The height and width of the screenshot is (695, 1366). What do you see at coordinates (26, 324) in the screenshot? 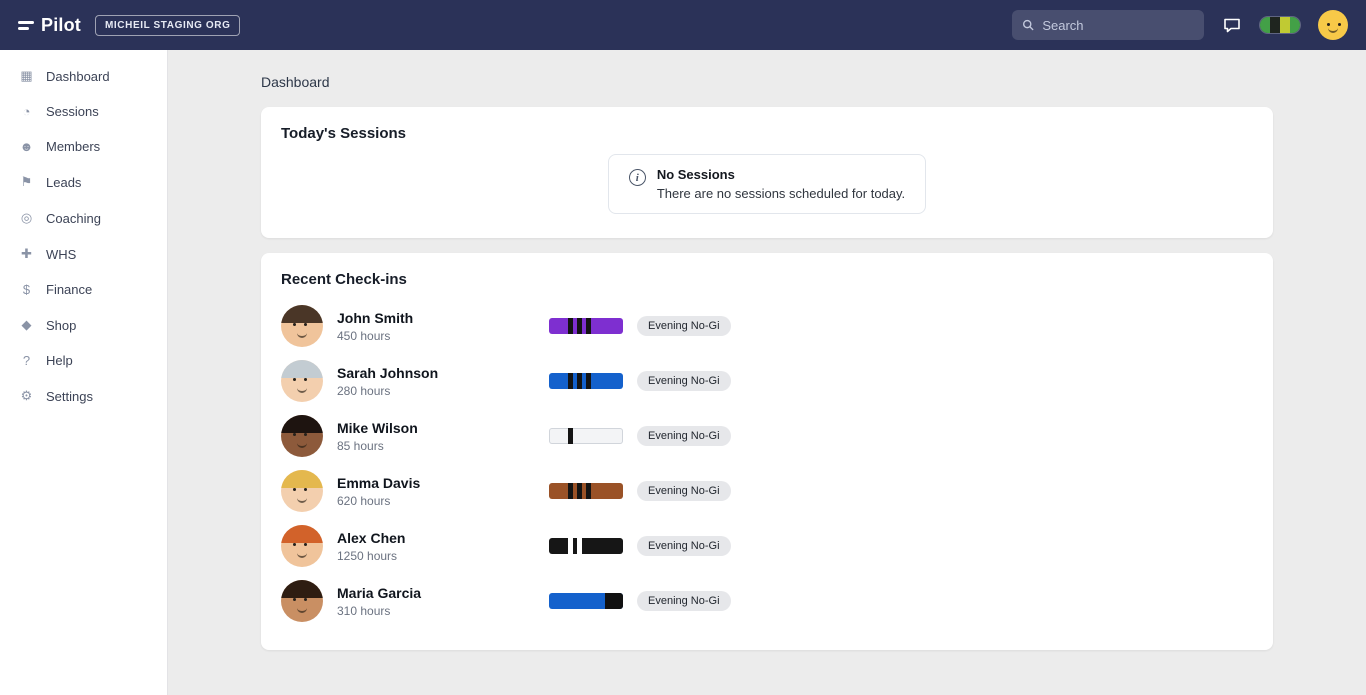
I see `sidebar-item-icon: ◆` at bounding box center [26, 324].